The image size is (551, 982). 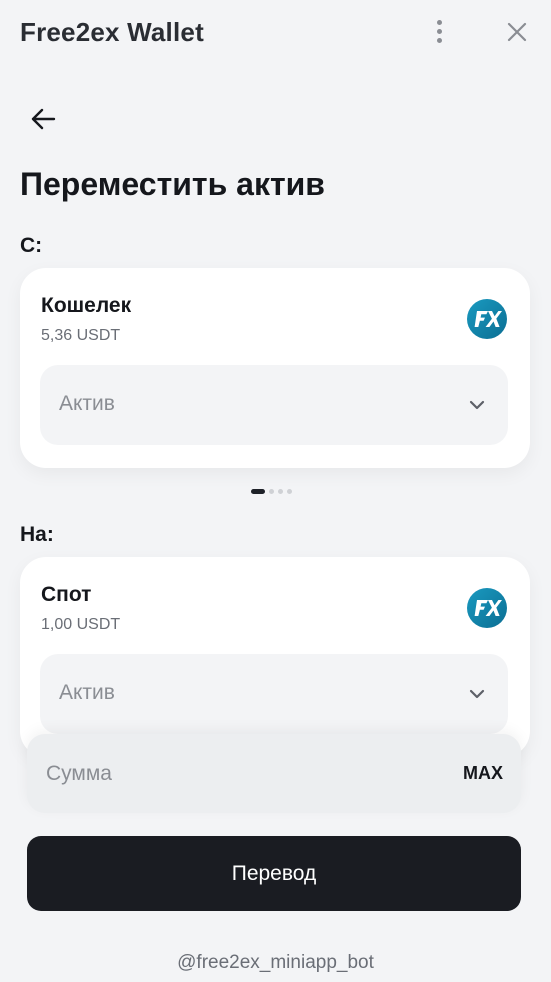 What do you see at coordinates (275, 962) in the screenshot?
I see `bot-handle: @free2ex_miniapp_bot` at bounding box center [275, 962].